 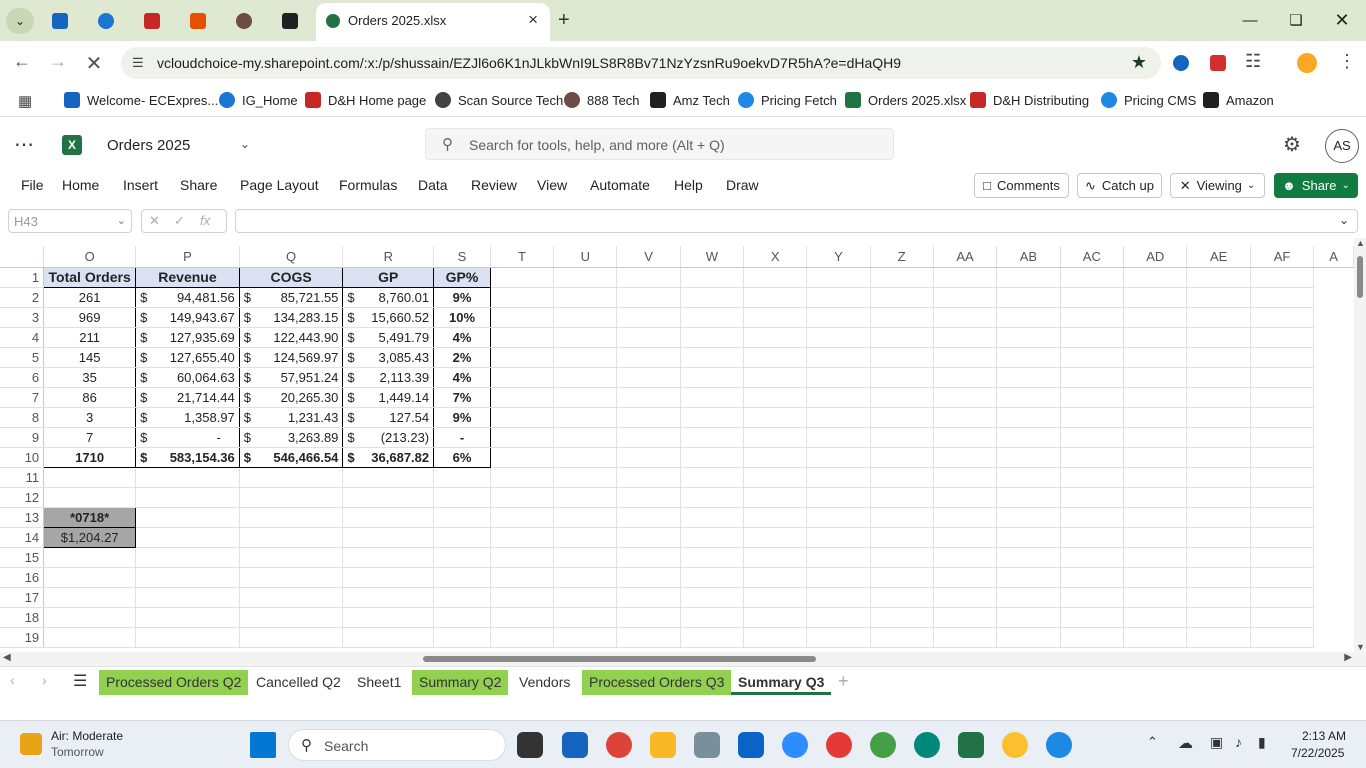 I want to click on revenue-cell: $60,064.63, so click(x=187, y=377).